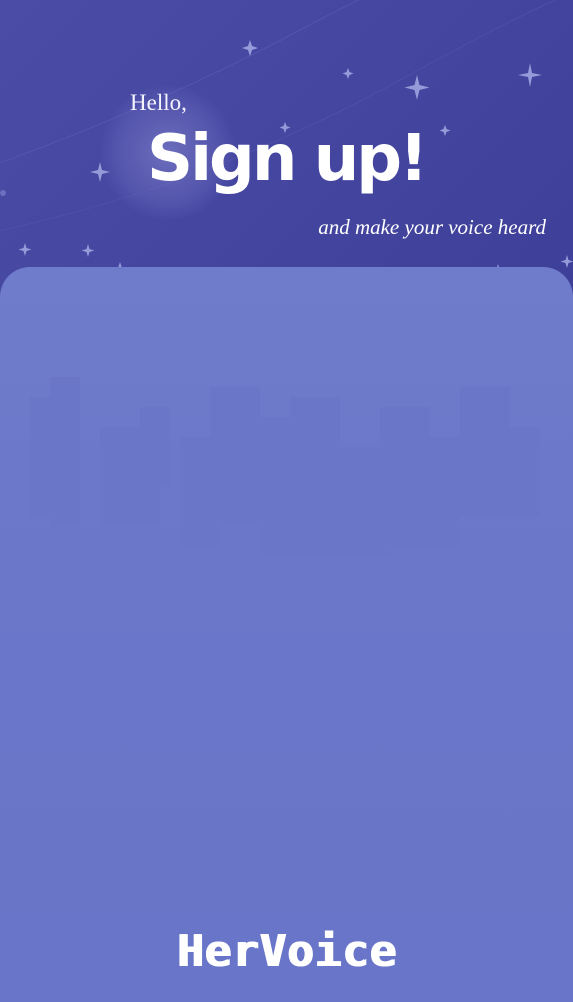 The height and width of the screenshot is (1002, 573). Describe the element at coordinates (432, 227) in the screenshot. I see `page-subtitle: and make your voice heard` at that location.